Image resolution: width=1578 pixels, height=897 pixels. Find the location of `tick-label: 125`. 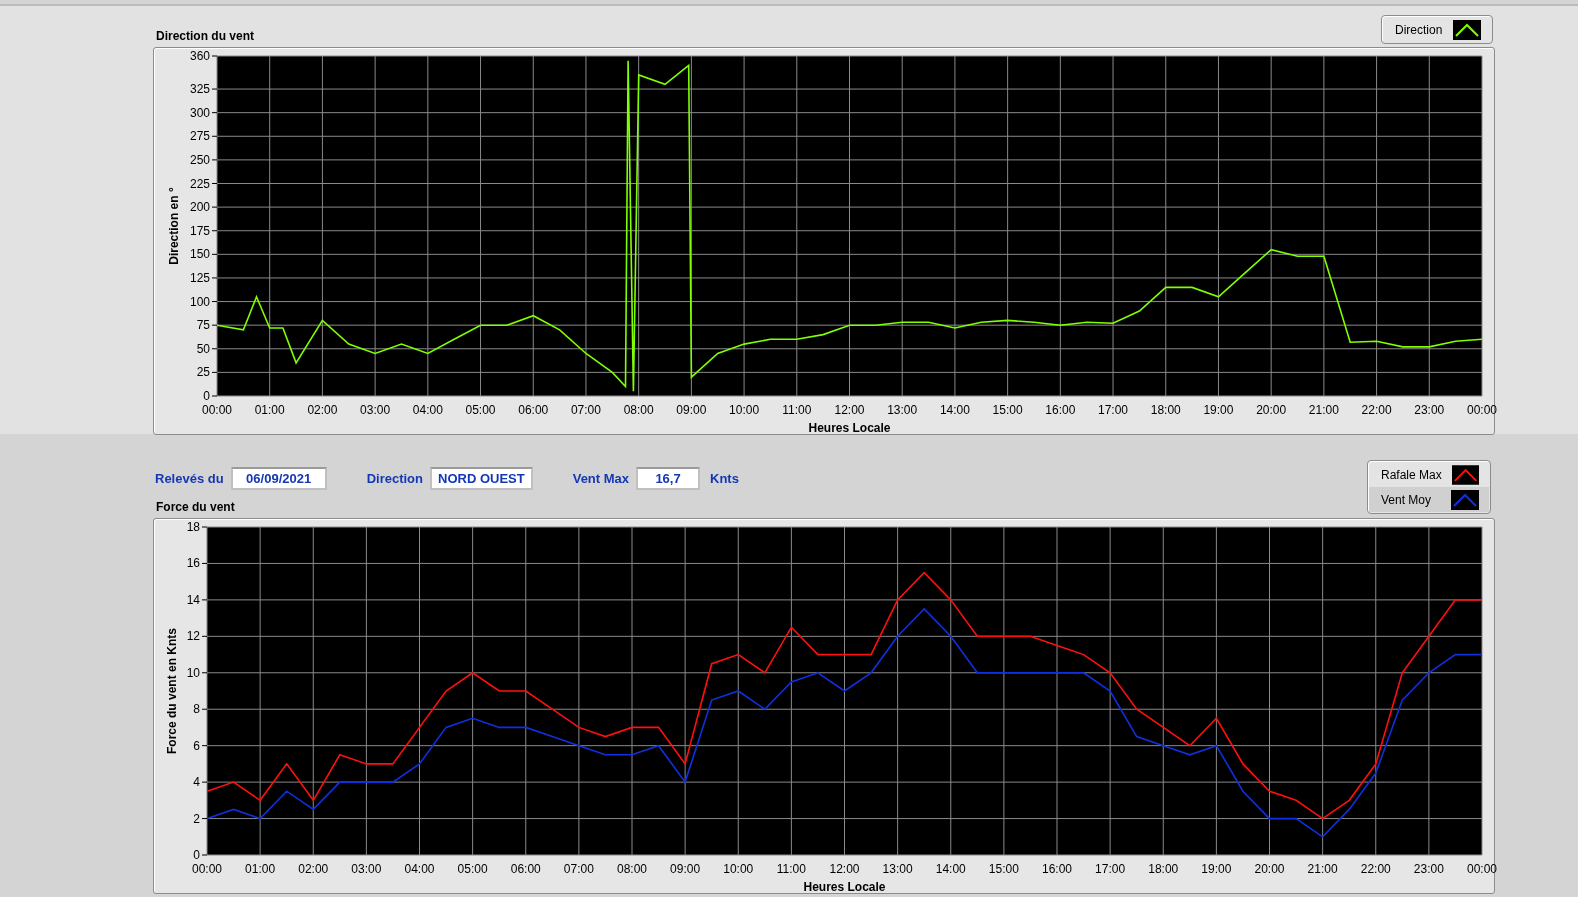

tick-label: 125 is located at coordinates (199, 277).